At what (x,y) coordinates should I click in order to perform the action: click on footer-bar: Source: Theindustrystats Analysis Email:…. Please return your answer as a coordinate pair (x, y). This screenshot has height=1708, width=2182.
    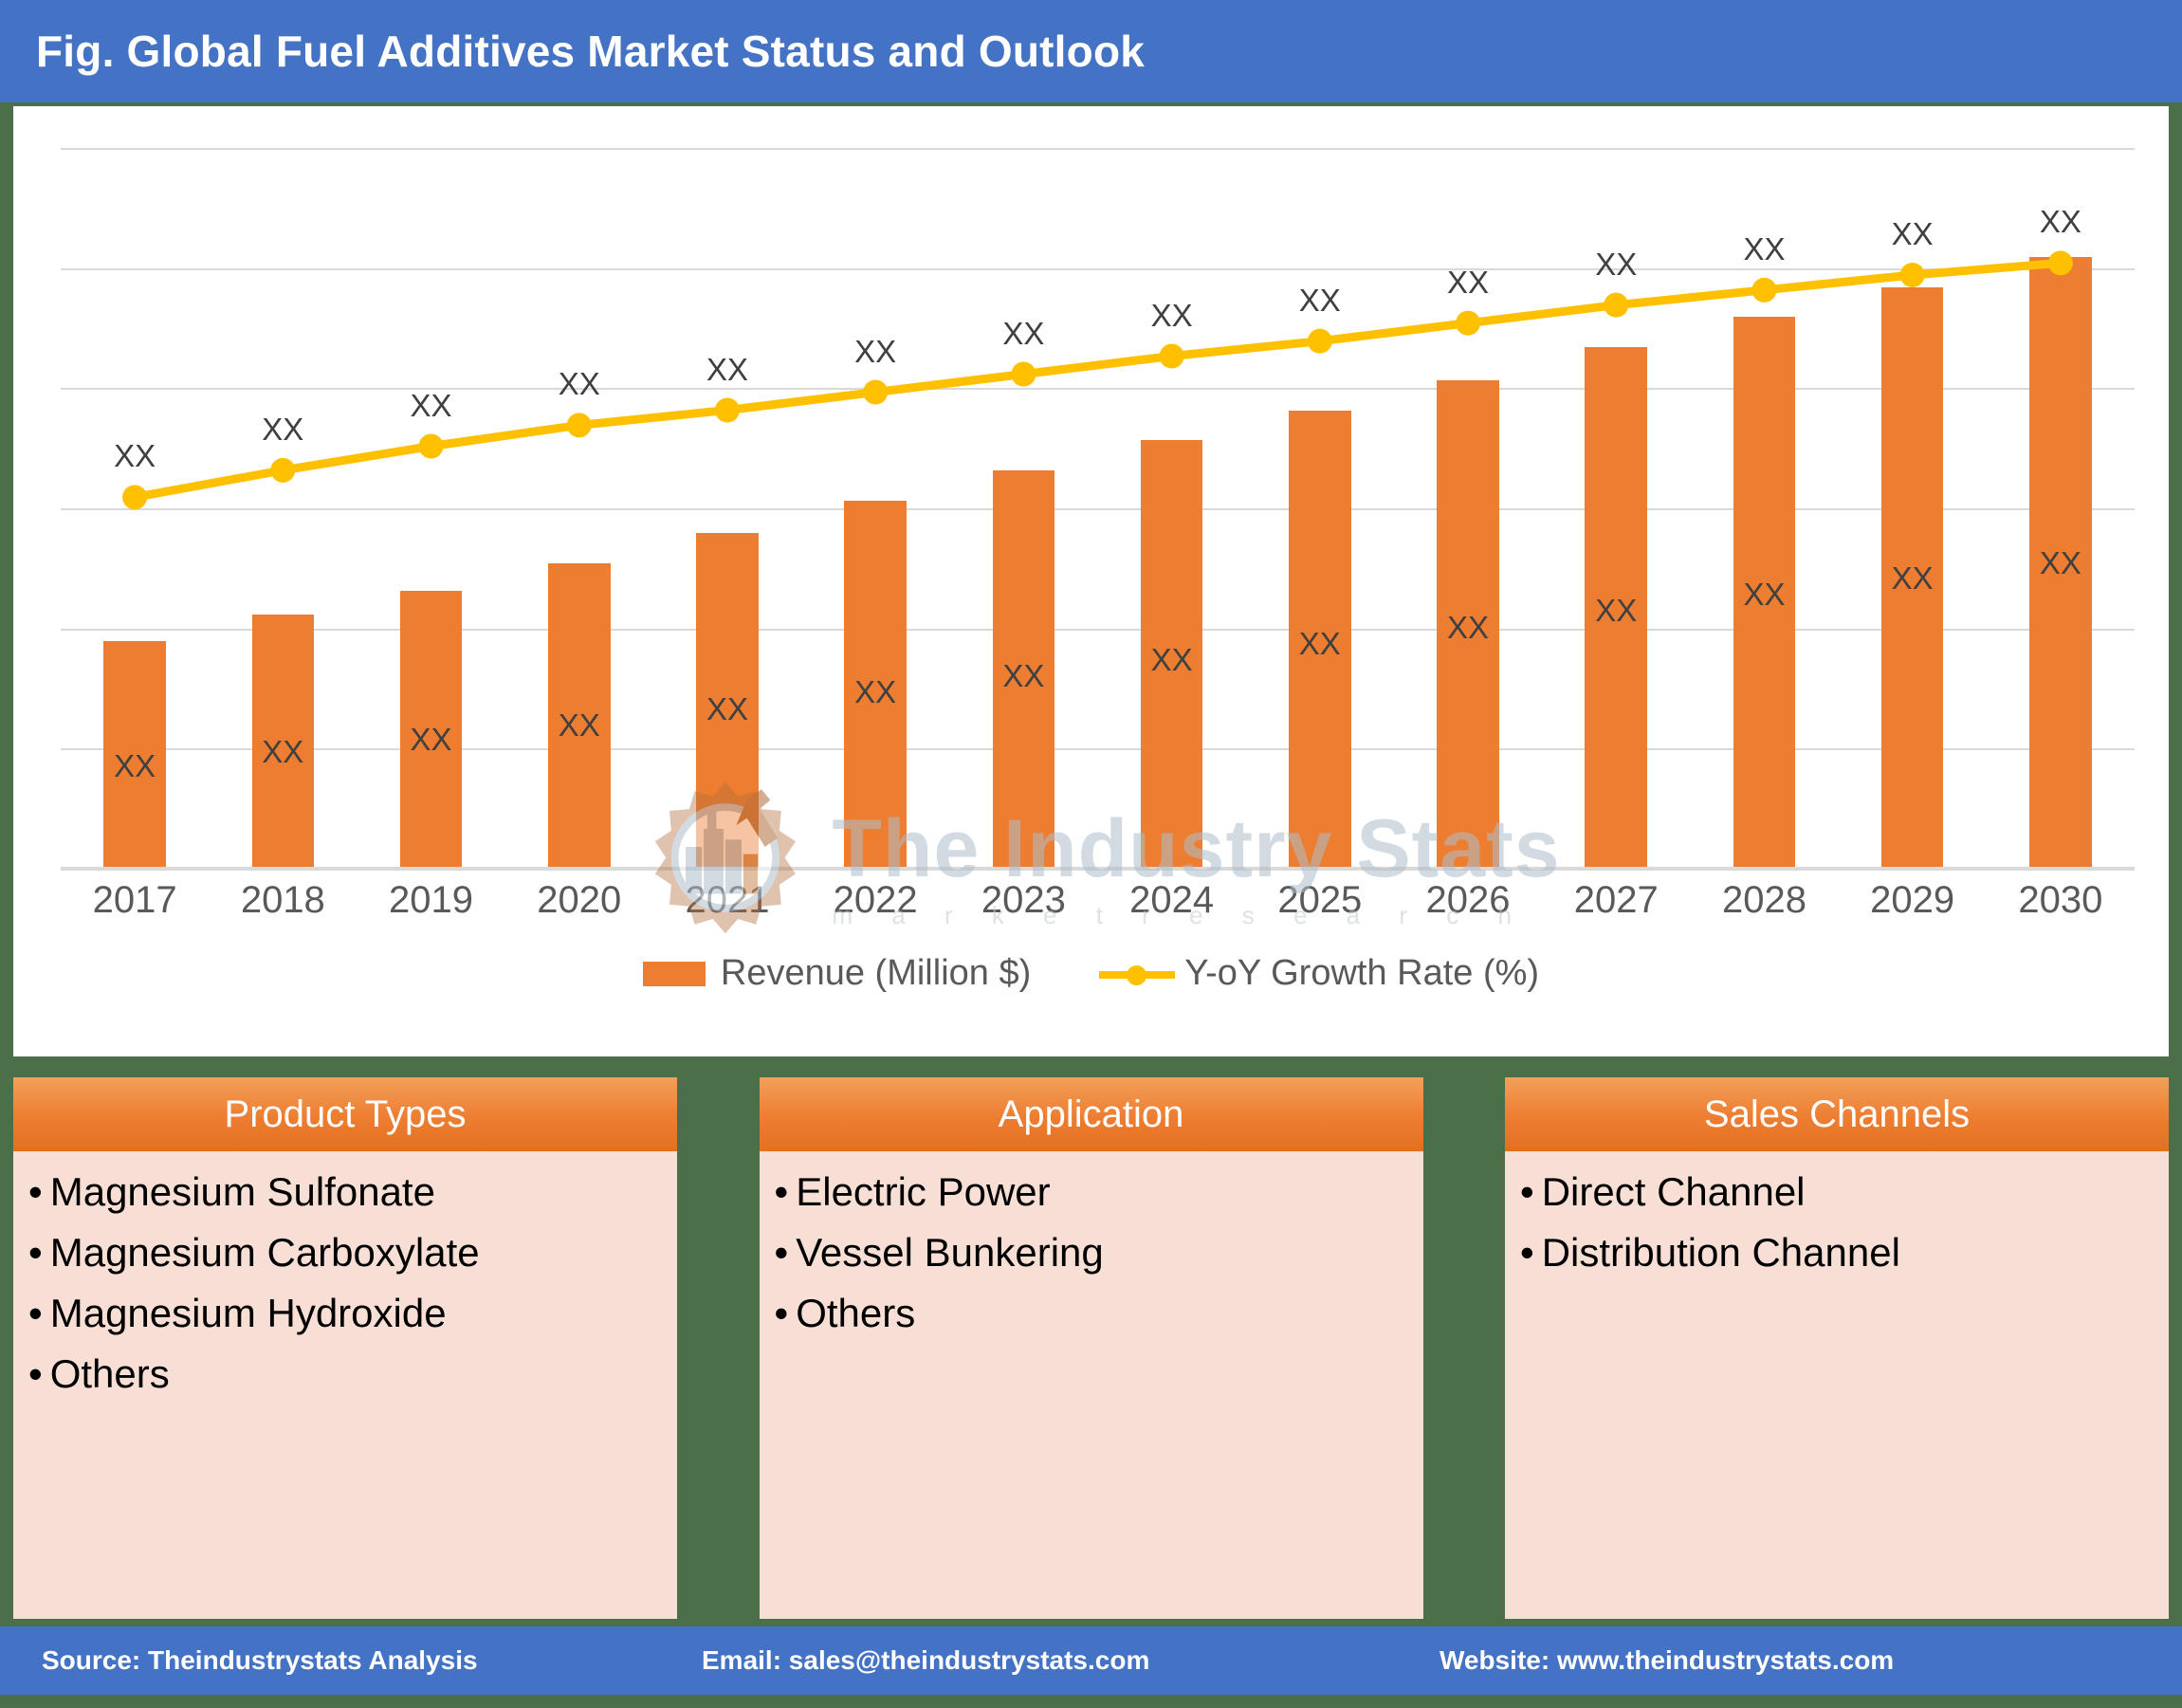
    Looking at the image, I should click on (1091, 1660).